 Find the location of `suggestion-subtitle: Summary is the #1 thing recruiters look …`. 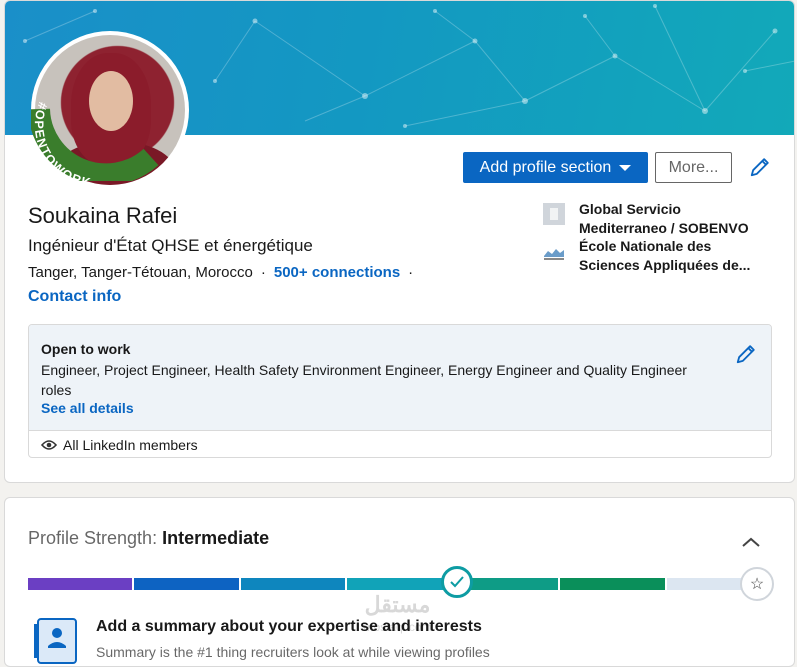

suggestion-subtitle: Summary is the #1 thing recruiters look … is located at coordinates (293, 652).